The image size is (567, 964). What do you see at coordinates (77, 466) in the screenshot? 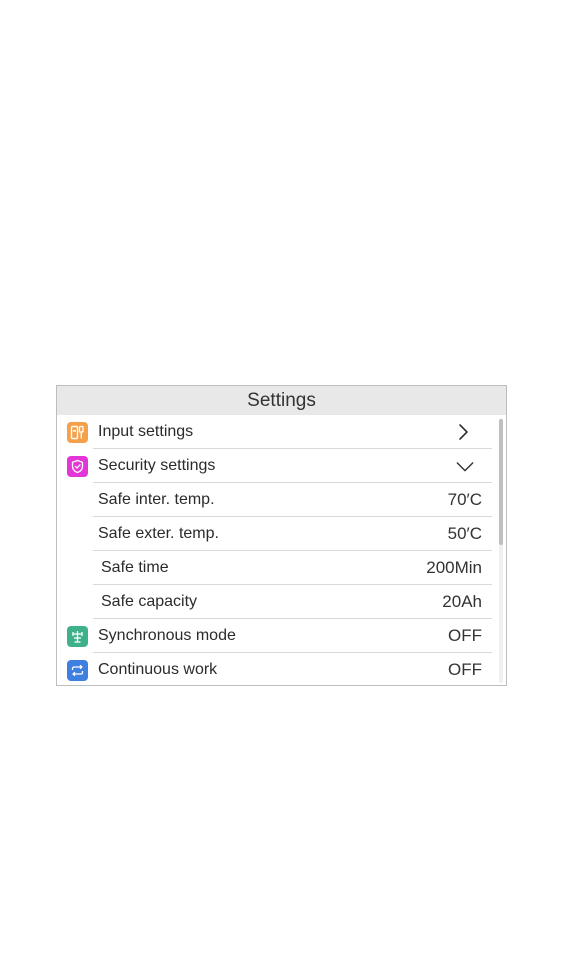
I see `shield-icon` at bounding box center [77, 466].